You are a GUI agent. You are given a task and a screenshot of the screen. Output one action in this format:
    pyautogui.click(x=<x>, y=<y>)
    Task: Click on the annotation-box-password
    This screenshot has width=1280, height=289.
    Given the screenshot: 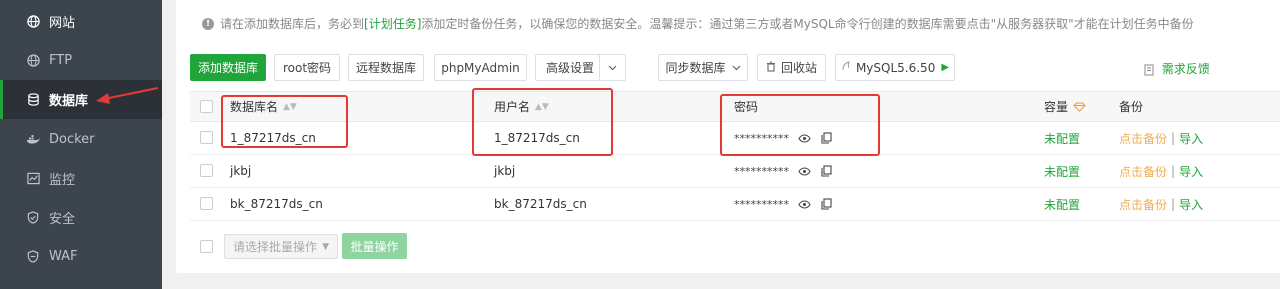 What is the action you would take?
    pyautogui.click(x=800, y=125)
    